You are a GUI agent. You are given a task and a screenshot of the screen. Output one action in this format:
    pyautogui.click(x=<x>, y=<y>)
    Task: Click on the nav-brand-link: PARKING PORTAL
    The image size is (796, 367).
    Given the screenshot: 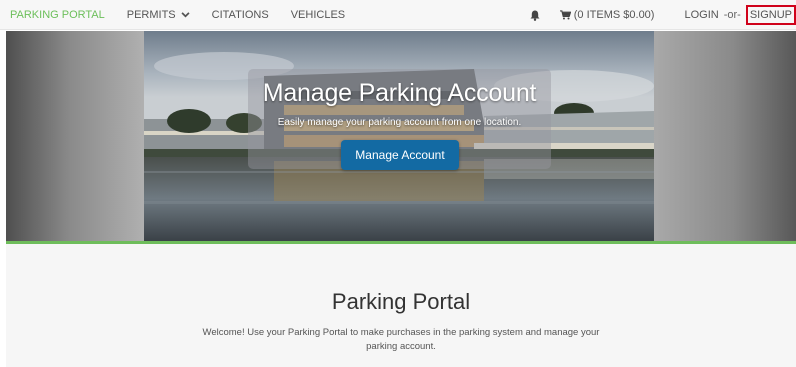 What is the action you would take?
    pyautogui.click(x=57, y=15)
    